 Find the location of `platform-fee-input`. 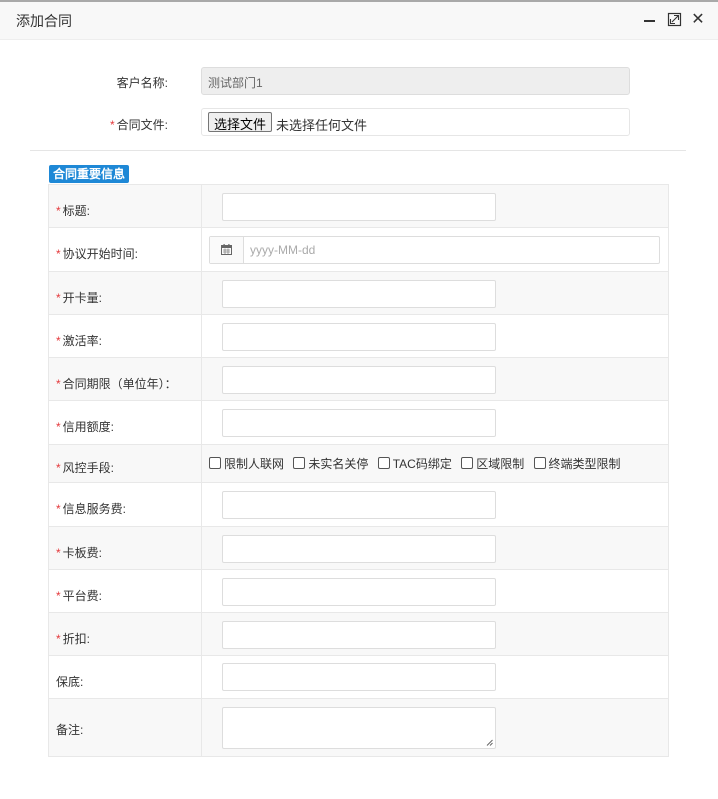

platform-fee-input is located at coordinates (359, 592).